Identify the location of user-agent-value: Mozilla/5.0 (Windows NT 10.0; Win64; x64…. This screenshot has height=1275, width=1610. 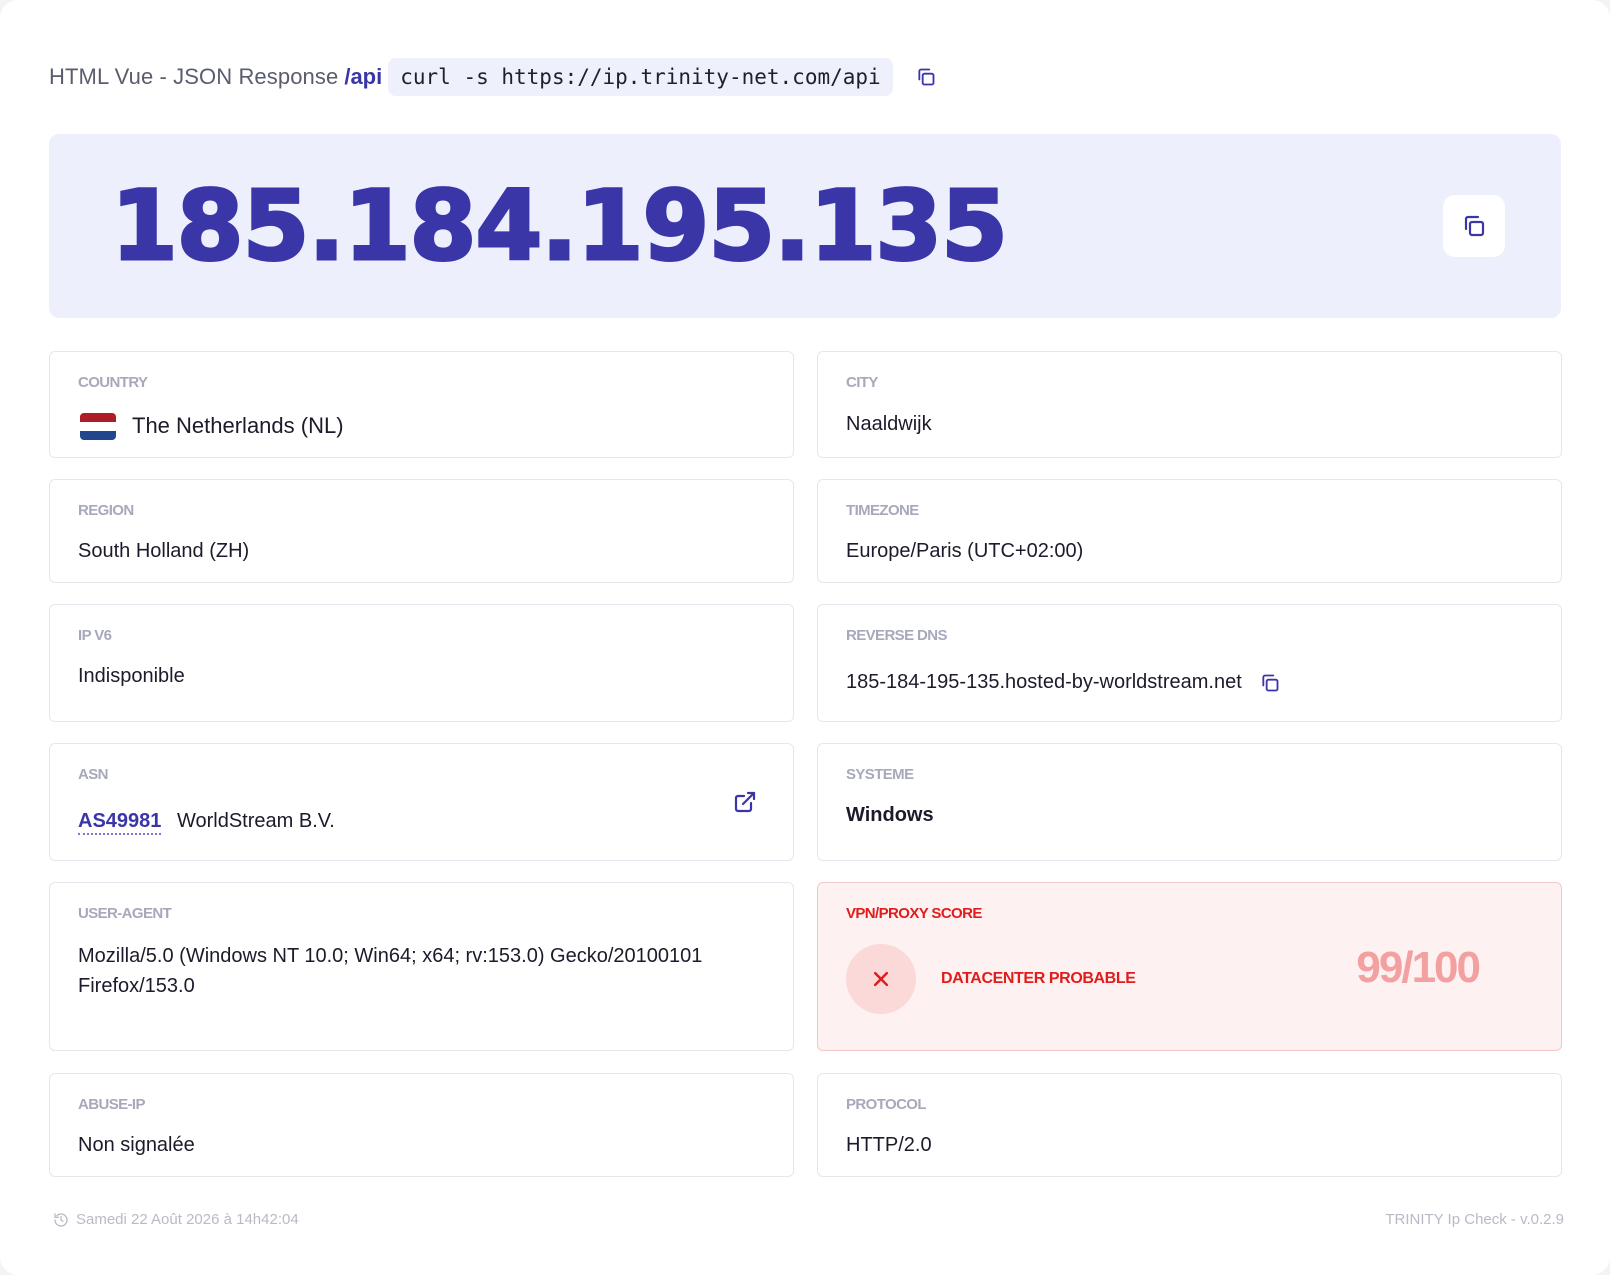
(390, 971).